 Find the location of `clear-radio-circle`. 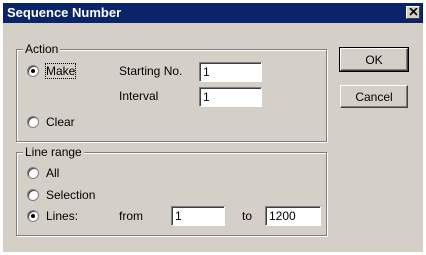

clear-radio-circle is located at coordinates (33, 122).